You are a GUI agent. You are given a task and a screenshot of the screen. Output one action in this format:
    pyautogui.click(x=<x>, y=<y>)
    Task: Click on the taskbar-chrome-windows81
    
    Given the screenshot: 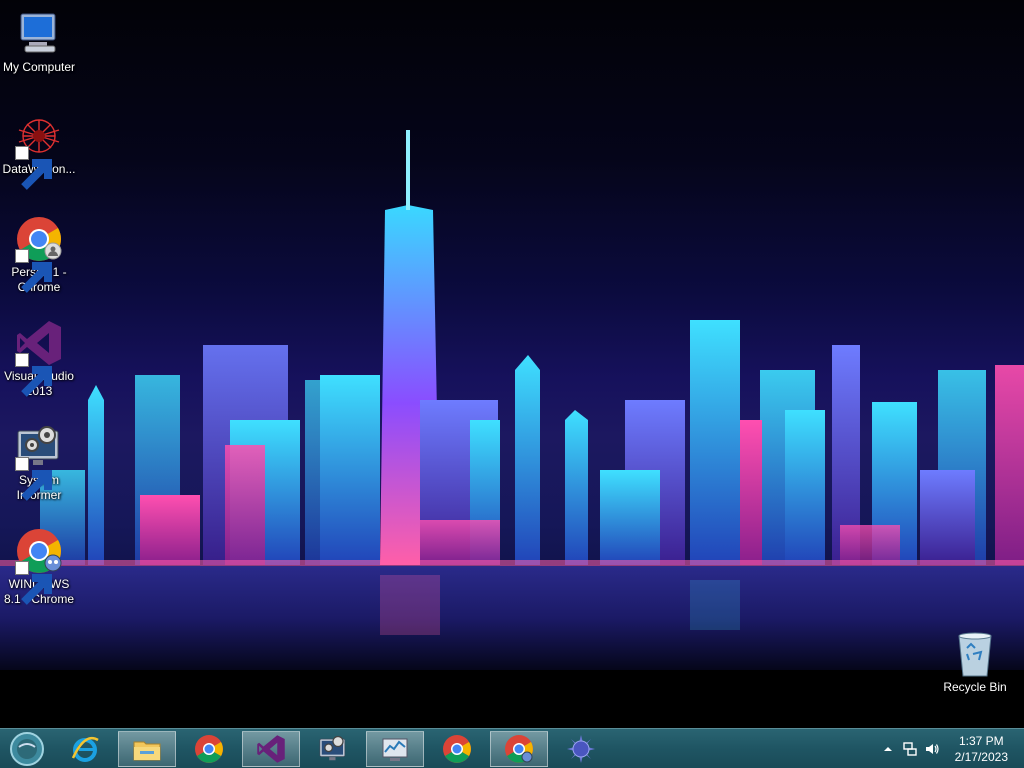 What is the action you would take?
    pyautogui.click(x=519, y=749)
    